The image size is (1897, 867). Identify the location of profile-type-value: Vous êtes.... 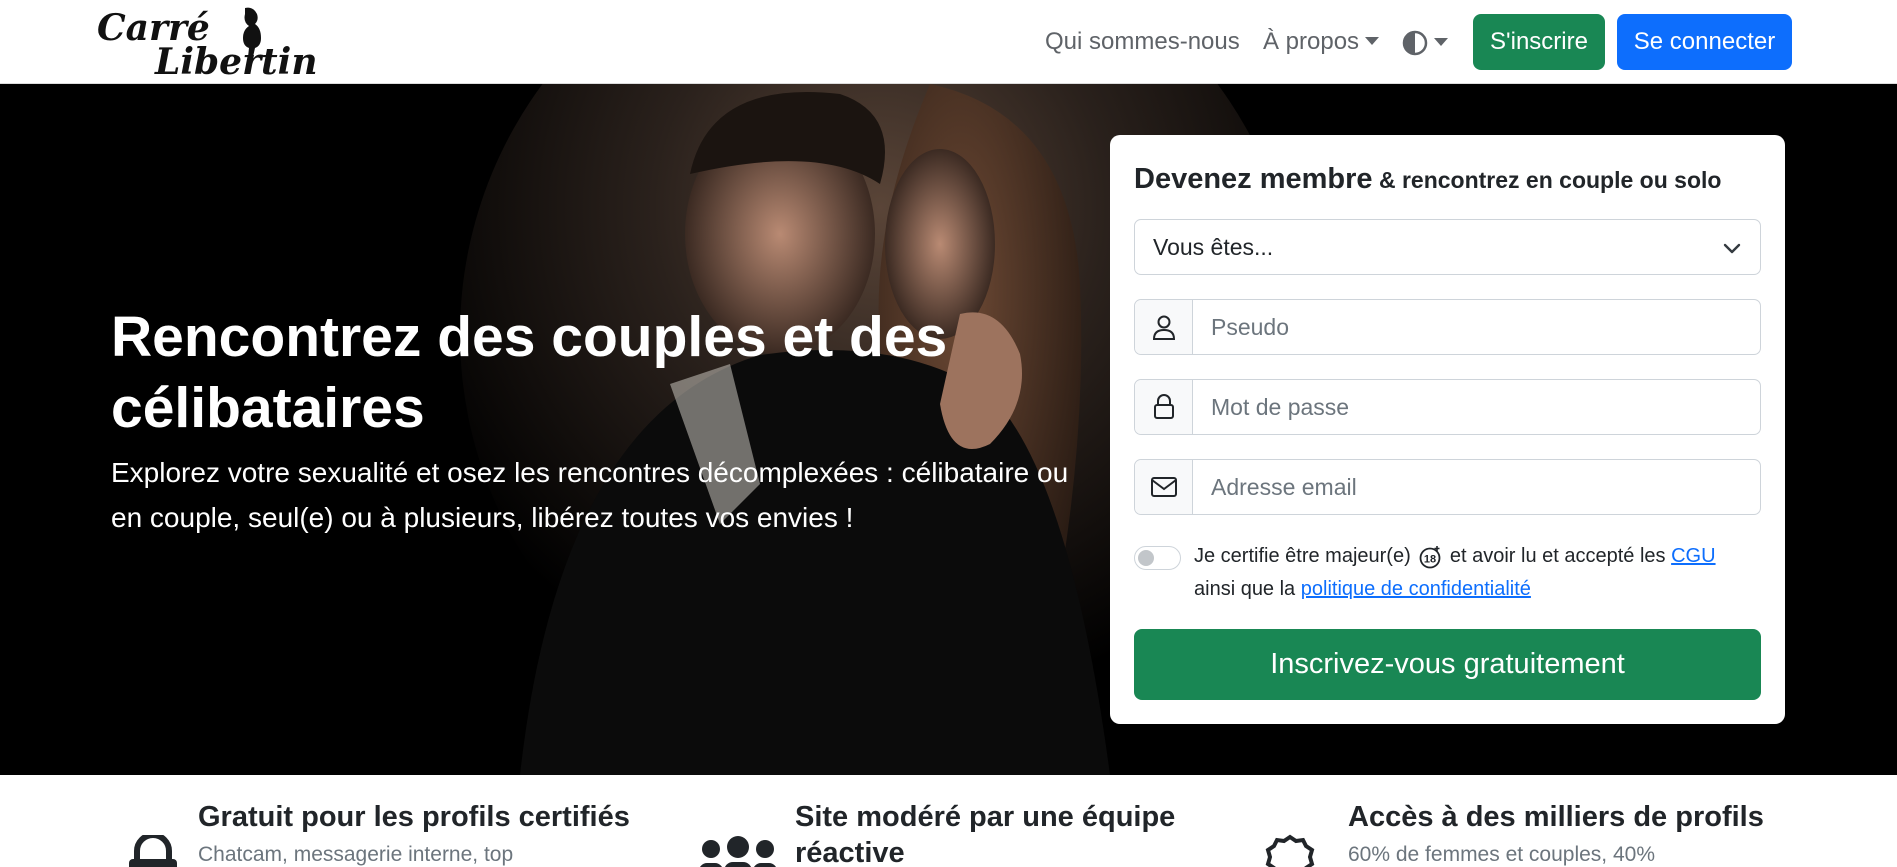
(1213, 246).